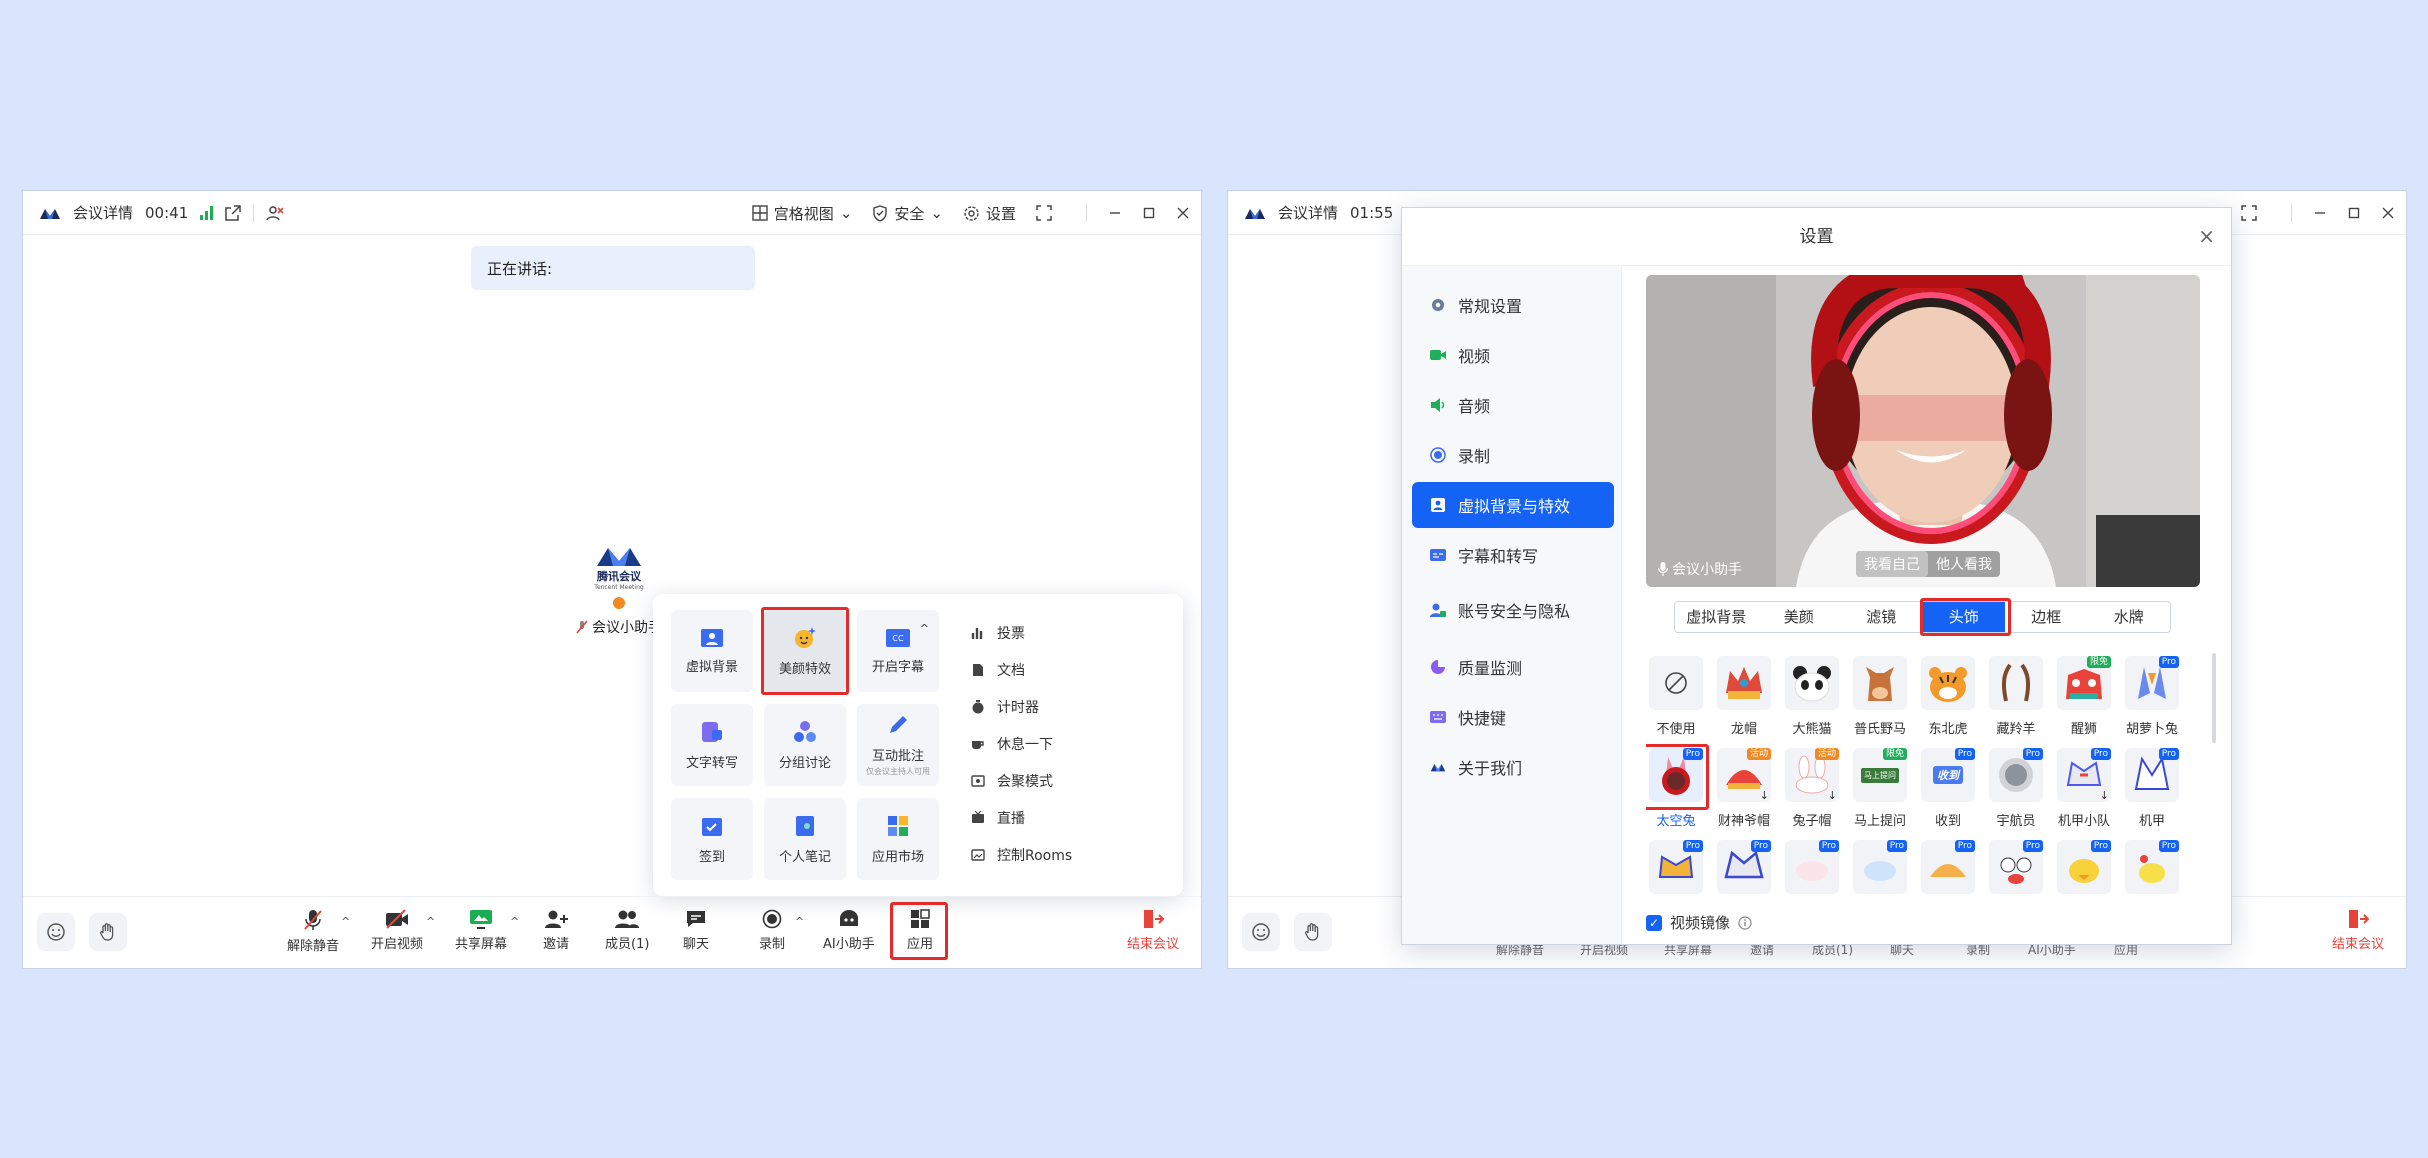  I want to click on nav-item-video: 视频, so click(1513, 355).